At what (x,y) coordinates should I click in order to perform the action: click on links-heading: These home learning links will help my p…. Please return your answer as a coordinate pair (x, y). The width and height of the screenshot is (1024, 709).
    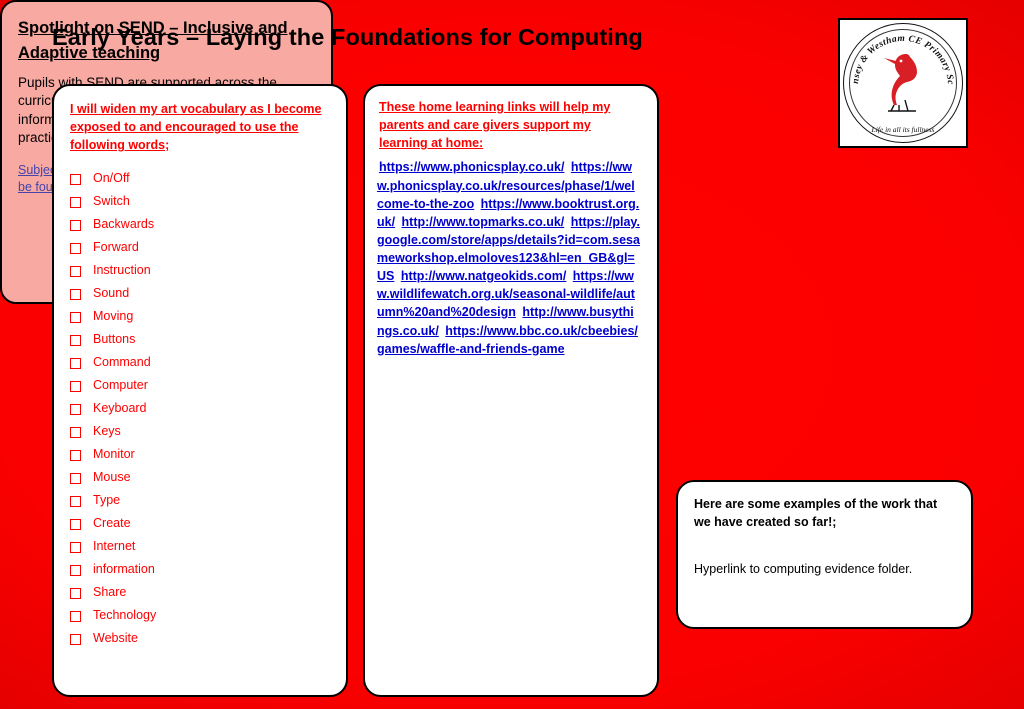
    Looking at the image, I should click on (495, 125).